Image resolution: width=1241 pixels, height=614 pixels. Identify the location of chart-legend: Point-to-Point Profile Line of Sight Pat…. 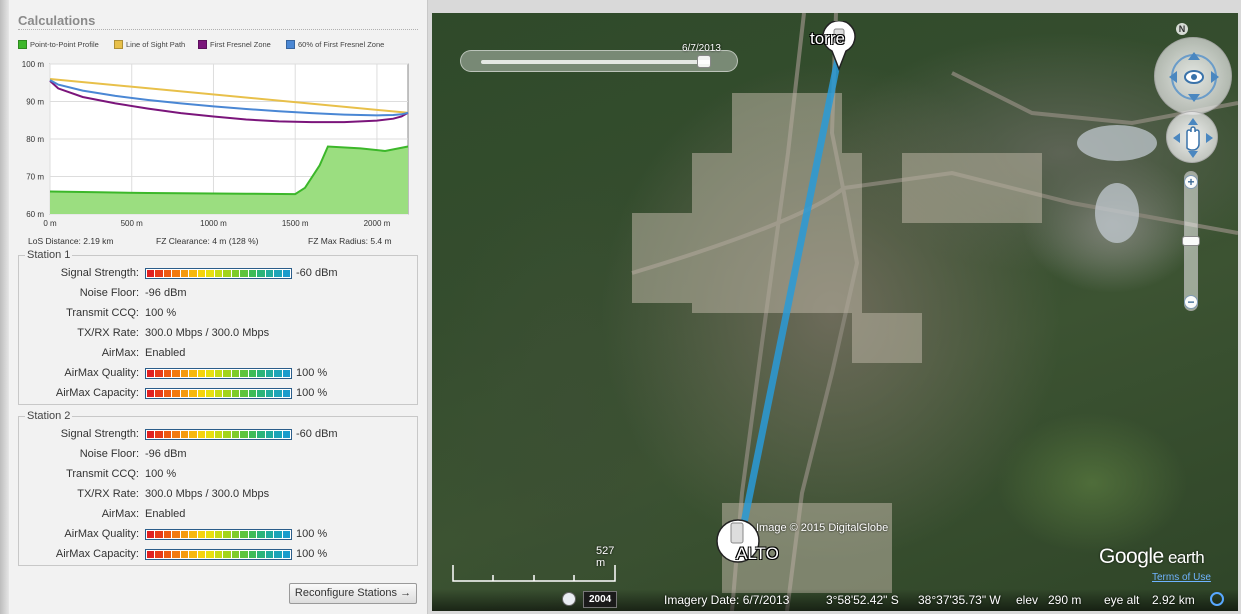
(223, 47).